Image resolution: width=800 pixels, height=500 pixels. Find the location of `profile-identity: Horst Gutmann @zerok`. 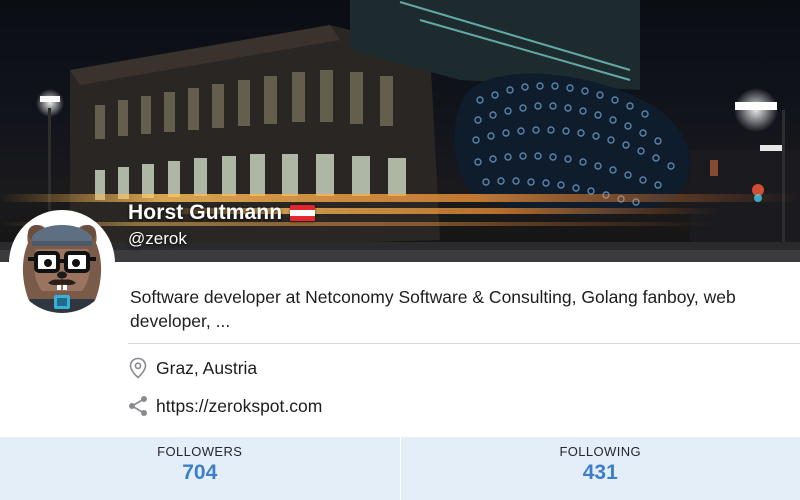

profile-identity: Horst Gutmann @zerok is located at coordinates (222, 225).